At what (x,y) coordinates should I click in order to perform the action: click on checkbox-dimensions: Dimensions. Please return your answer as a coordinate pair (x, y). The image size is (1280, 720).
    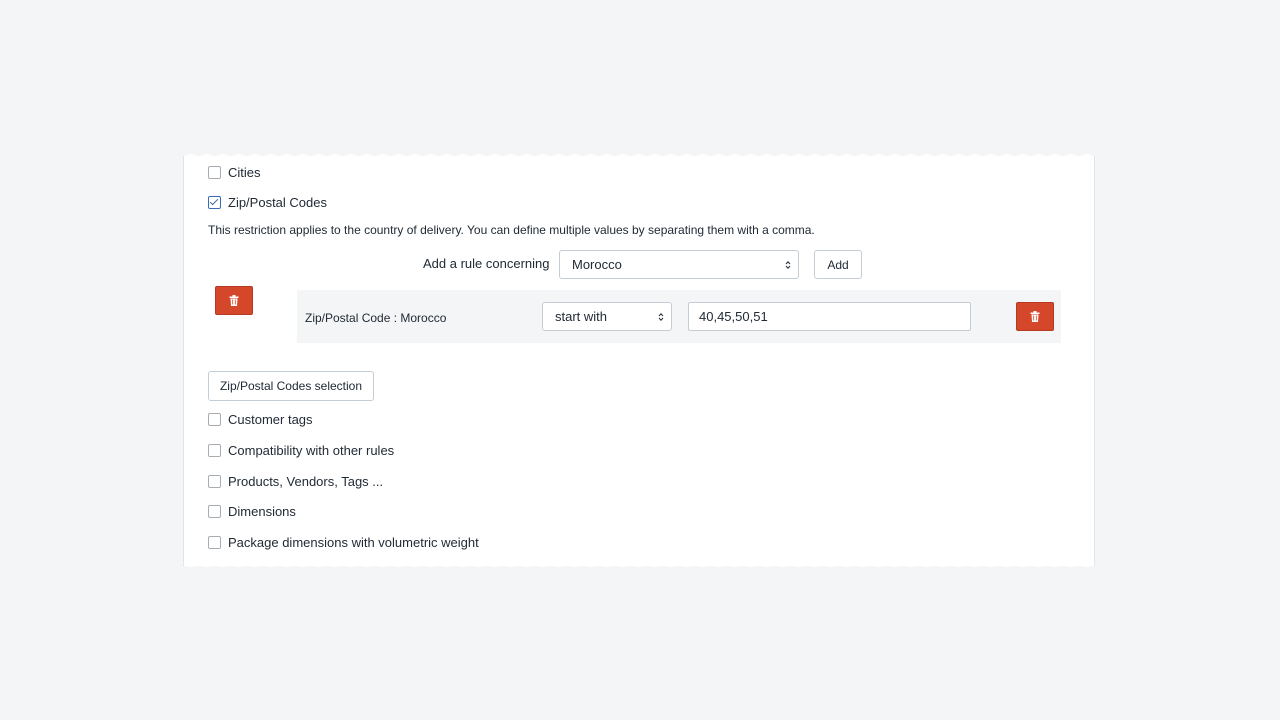
    Looking at the image, I should click on (252, 511).